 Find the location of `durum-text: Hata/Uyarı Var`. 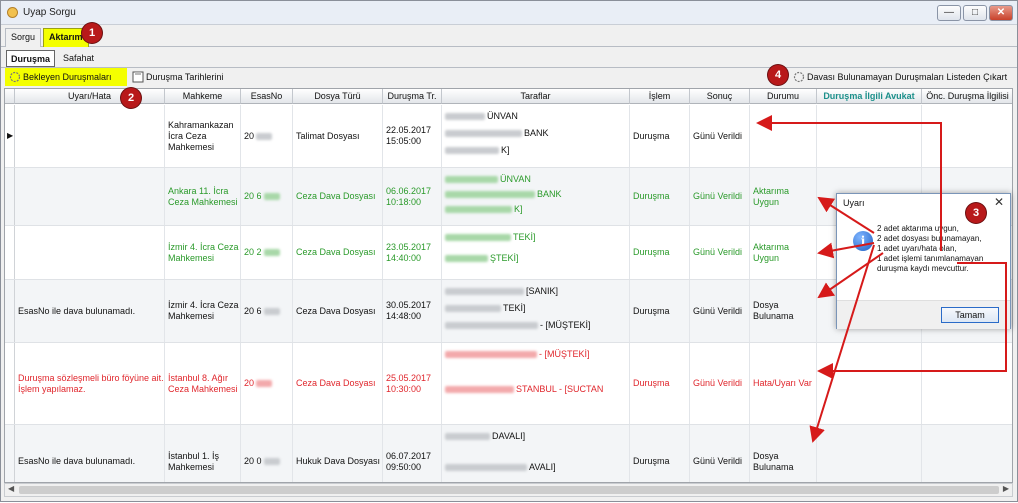

durum-text: Hata/Uyarı Var is located at coordinates (782, 383).